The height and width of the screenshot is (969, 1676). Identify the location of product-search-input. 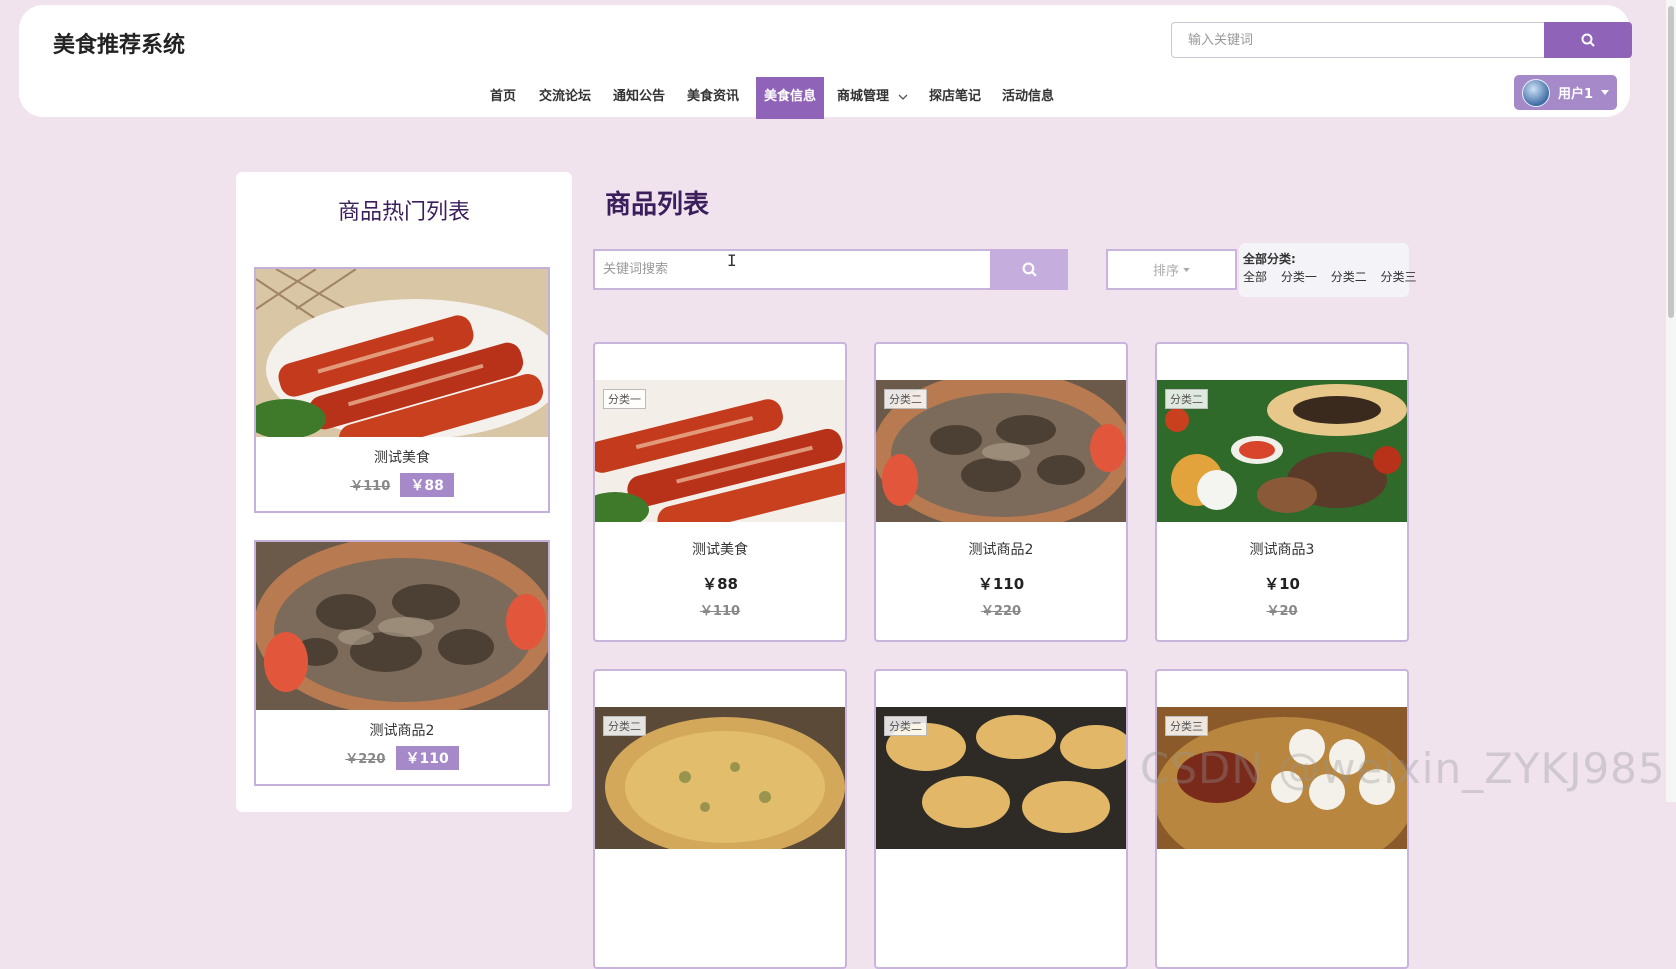
(791, 269).